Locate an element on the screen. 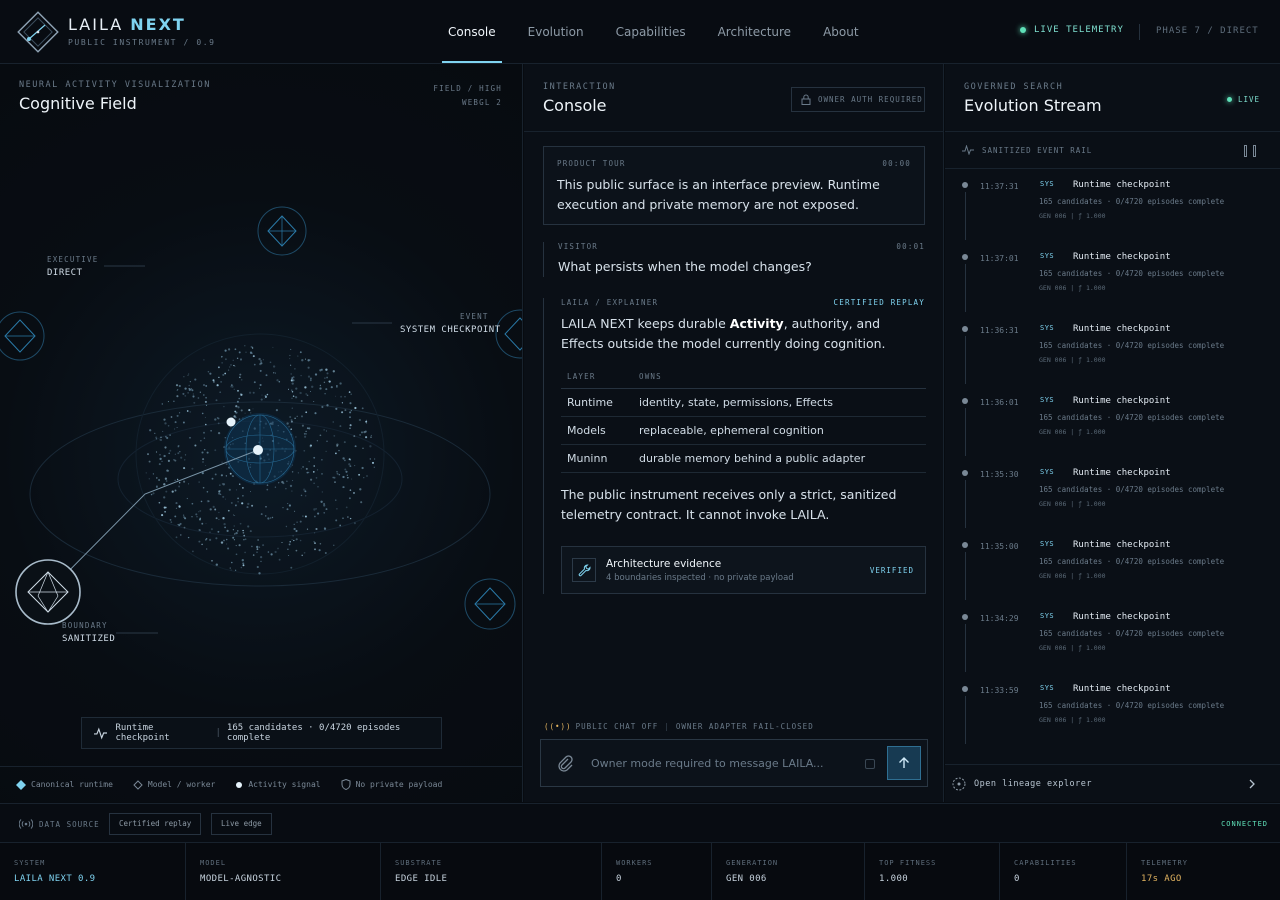 This screenshot has width=1280, height=900. nav-architecture: Architecture is located at coordinates (754, 32).